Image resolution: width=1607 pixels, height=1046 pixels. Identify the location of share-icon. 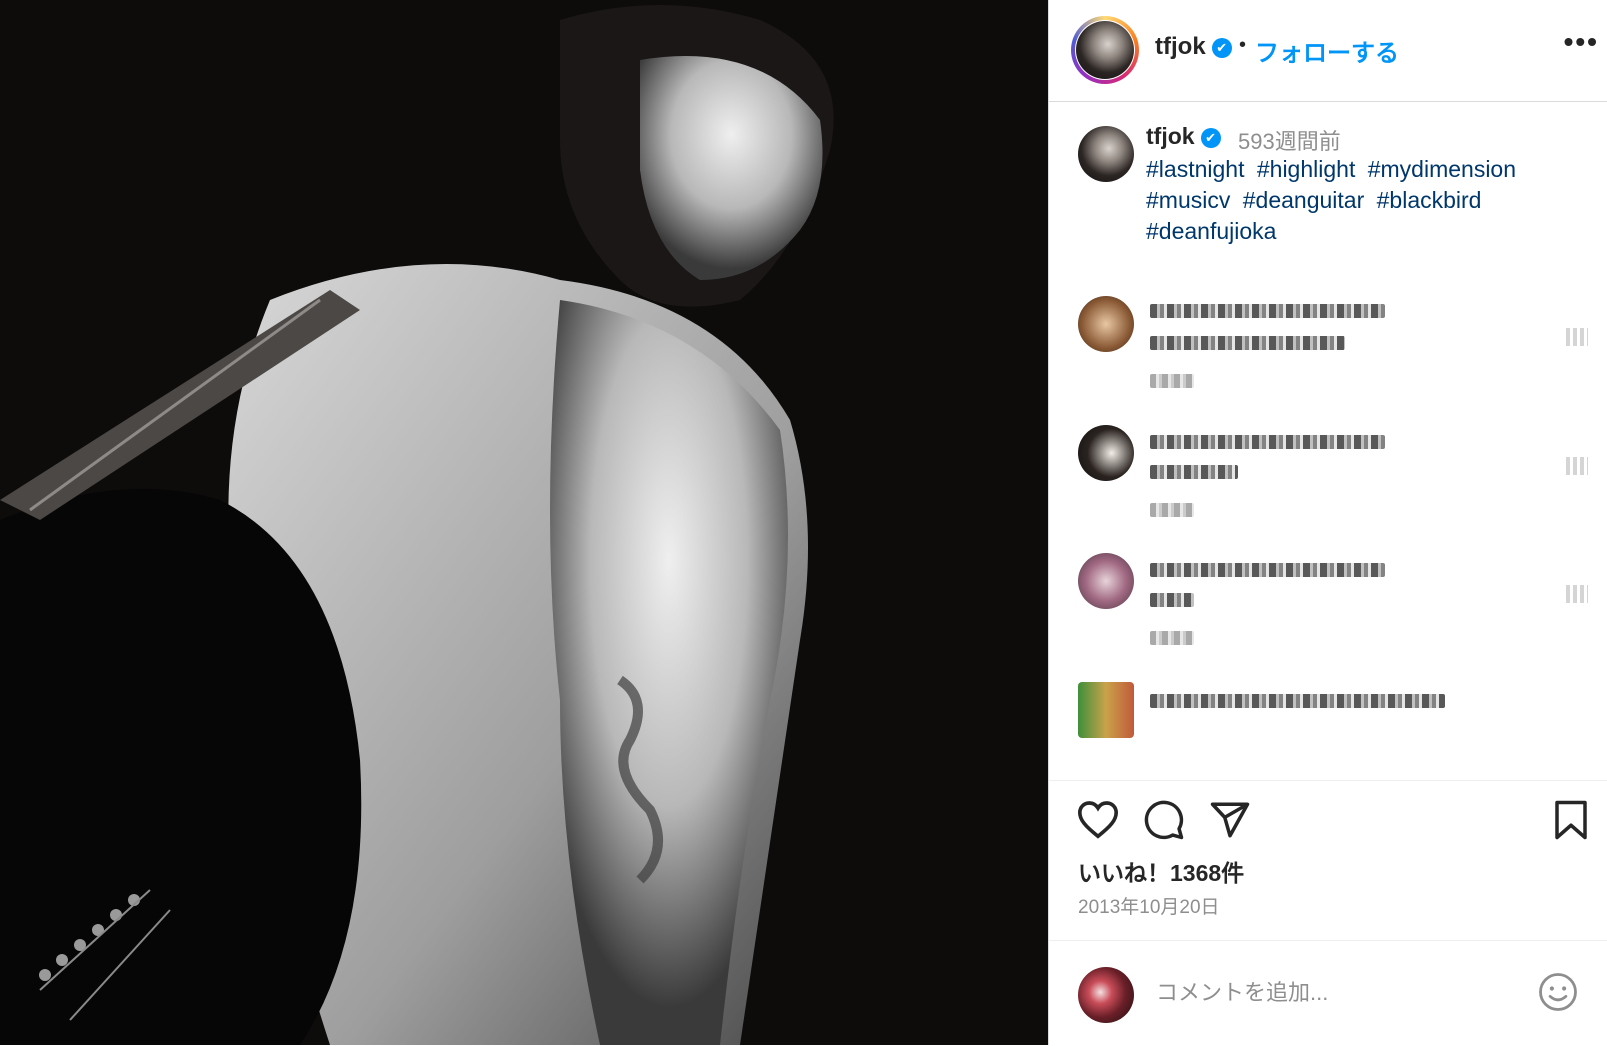
(1230, 820).